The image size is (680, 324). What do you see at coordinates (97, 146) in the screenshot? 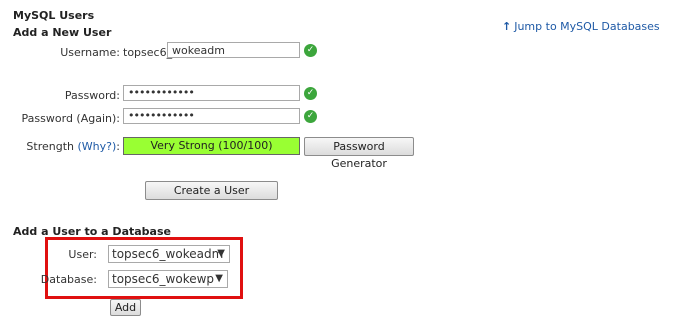
I see `why-link: (Why?)` at bounding box center [97, 146].